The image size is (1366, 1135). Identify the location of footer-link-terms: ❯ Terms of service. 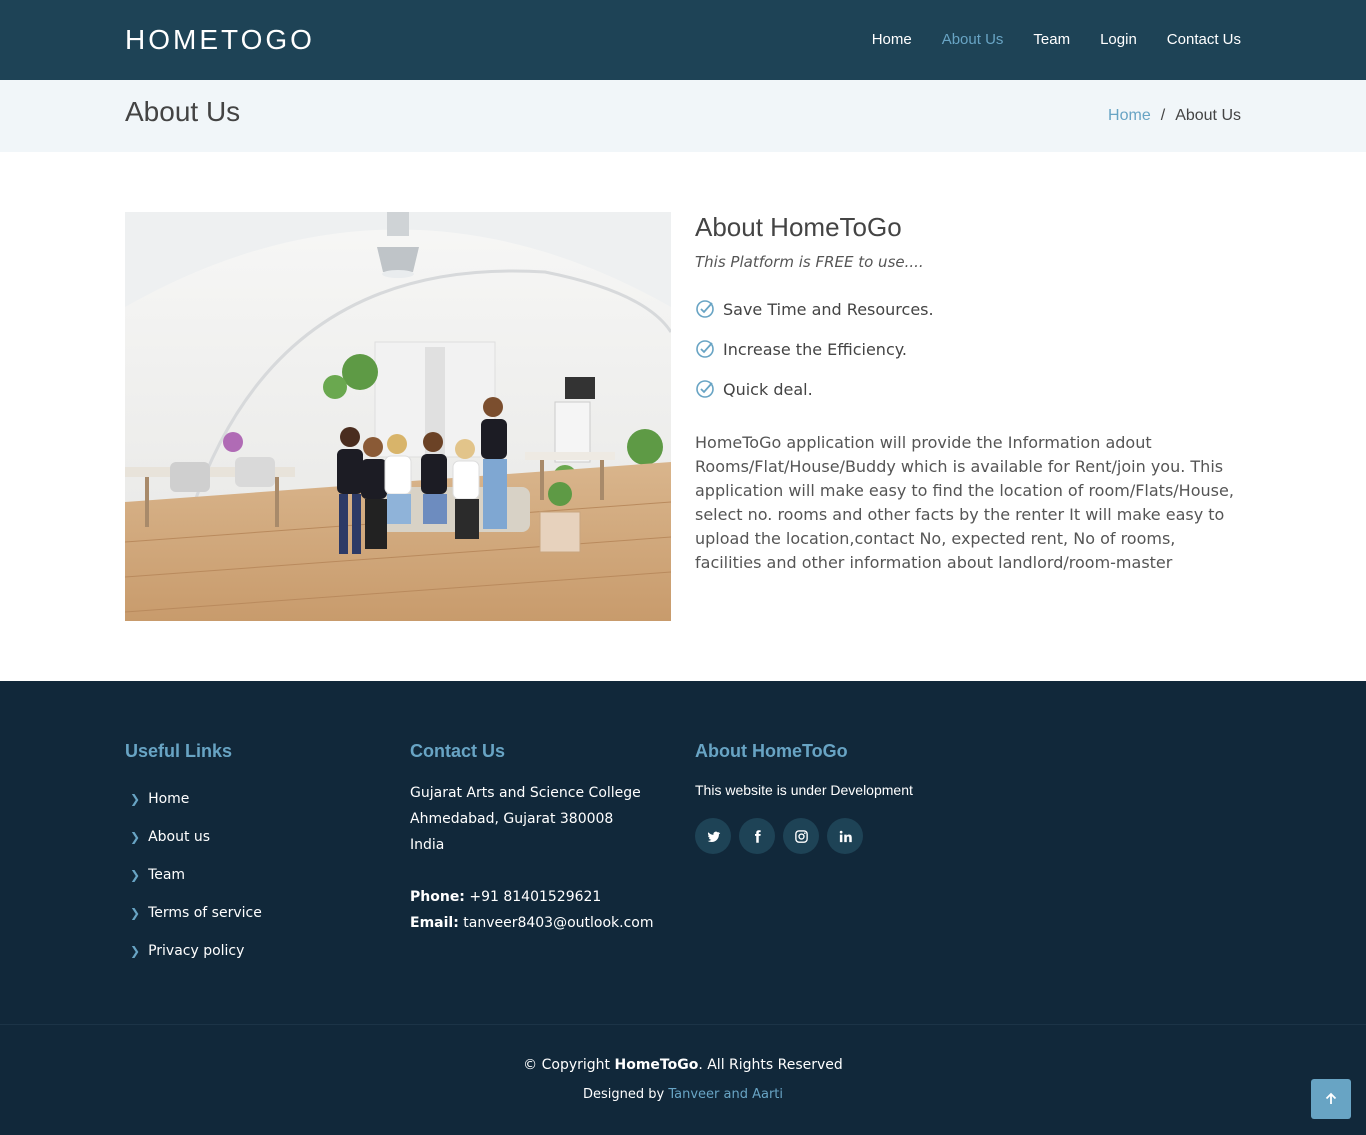
(193, 913).